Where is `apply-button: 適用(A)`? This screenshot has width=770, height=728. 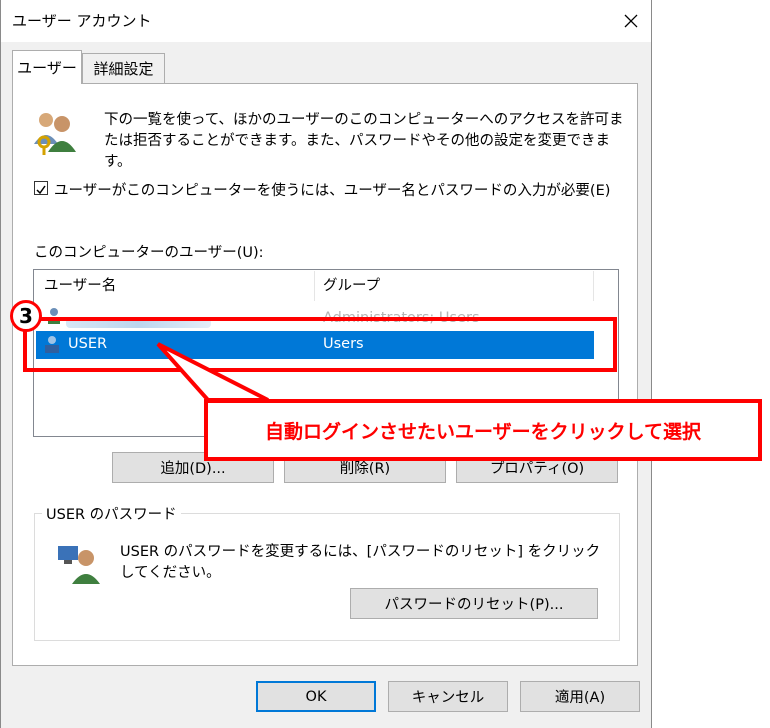 apply-button: 適用(A) is located at coordinates (580, 696).